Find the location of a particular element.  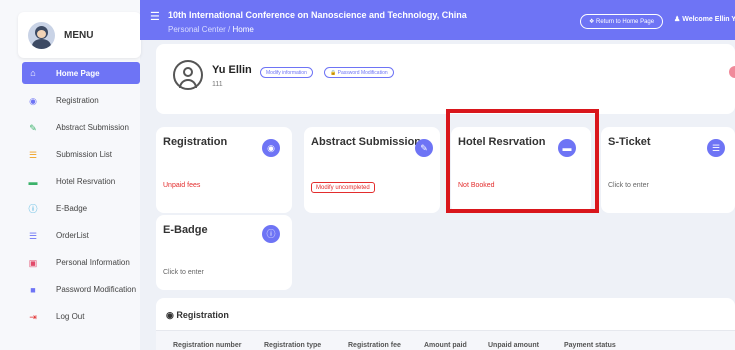

sidebar-item-log-out: ⇥ Log Out is located at coordinates (81, 316).